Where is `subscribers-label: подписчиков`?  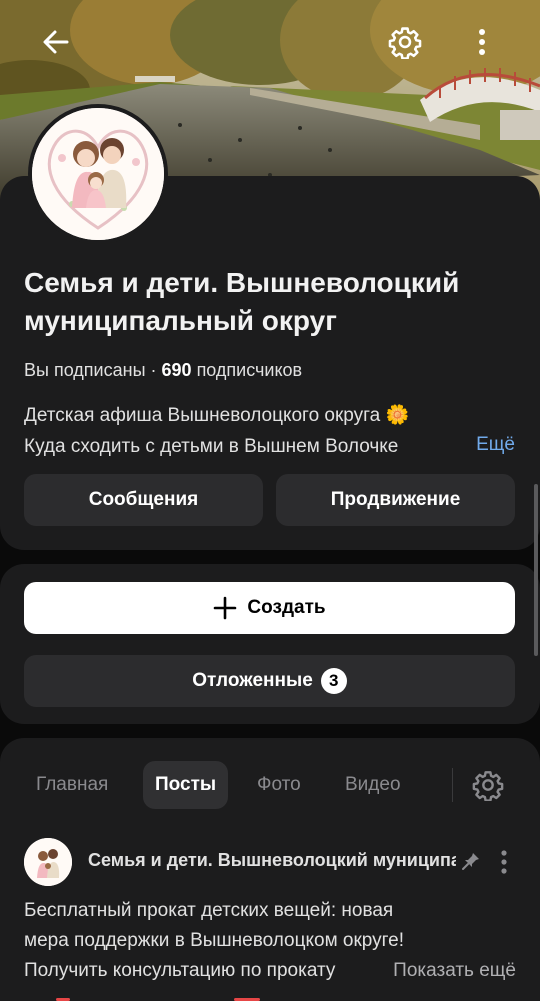
subscribers-label: подписчиков is located at coordinates (250, 370).